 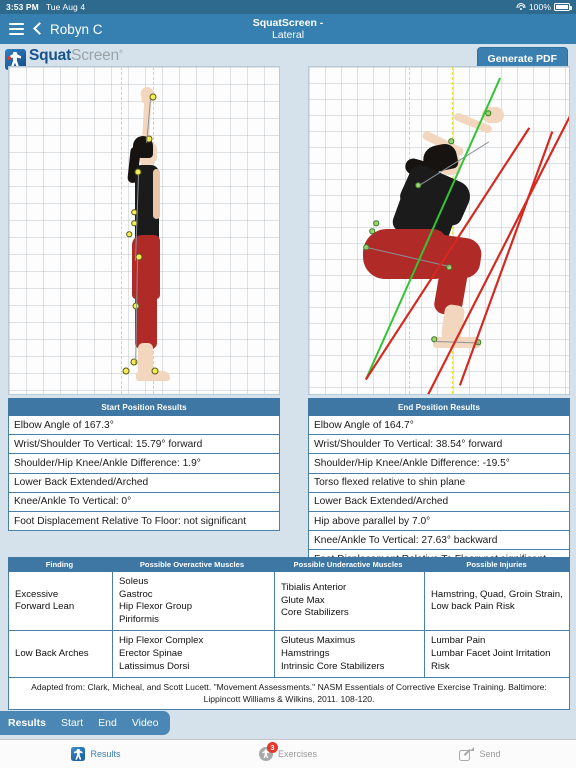 What do you see at coordinates (144, 426) in the screenshot?
I see `start-result-row: Elbow Angle of 167.3°` at bounding box center [144, 426].